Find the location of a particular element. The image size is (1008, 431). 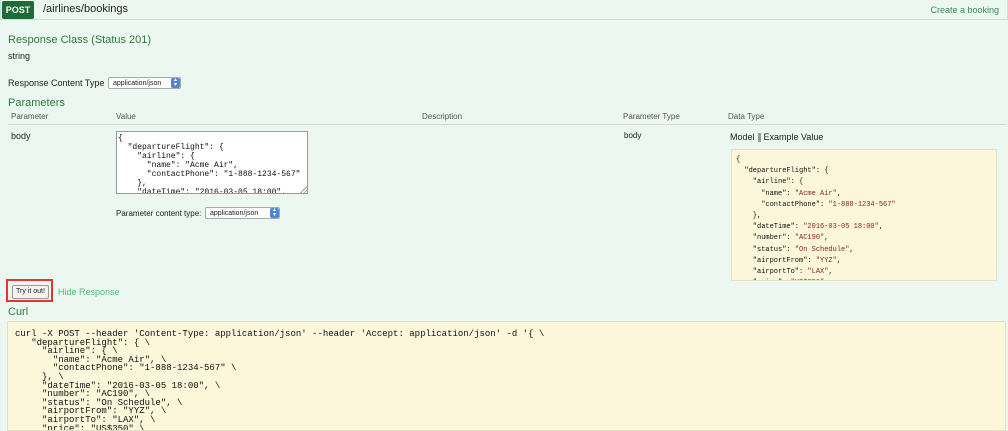

response-content-type-select: application/json ▴ ▾ is located at coordinates (144, 83).